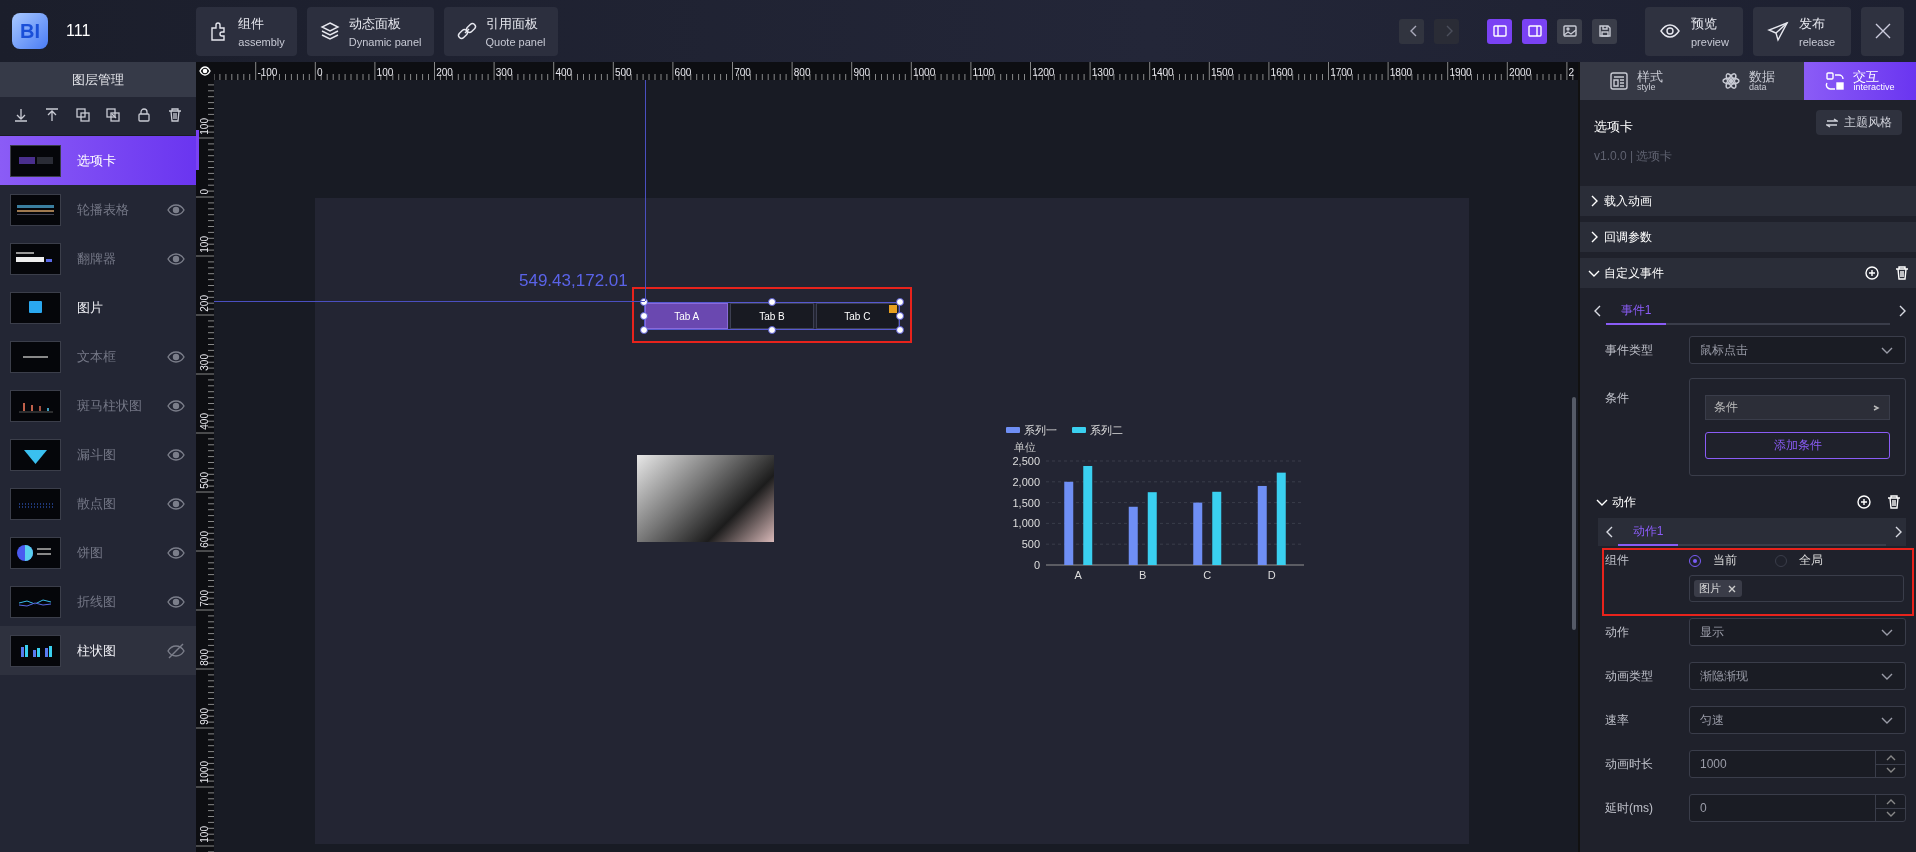 Image resolution: width=1916 pixels, height=852 pixels. I want to click on axis-label: 2,000, so click(1026, 481).